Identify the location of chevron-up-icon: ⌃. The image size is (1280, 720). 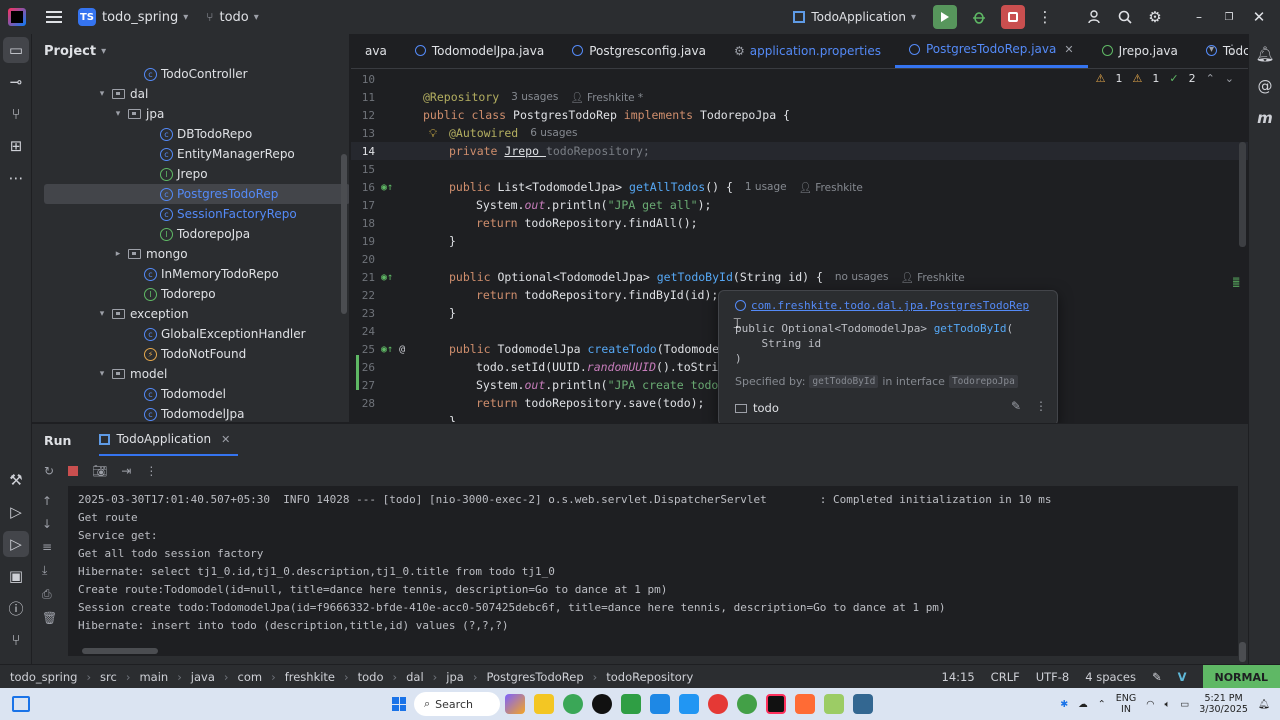
(1102, 704).